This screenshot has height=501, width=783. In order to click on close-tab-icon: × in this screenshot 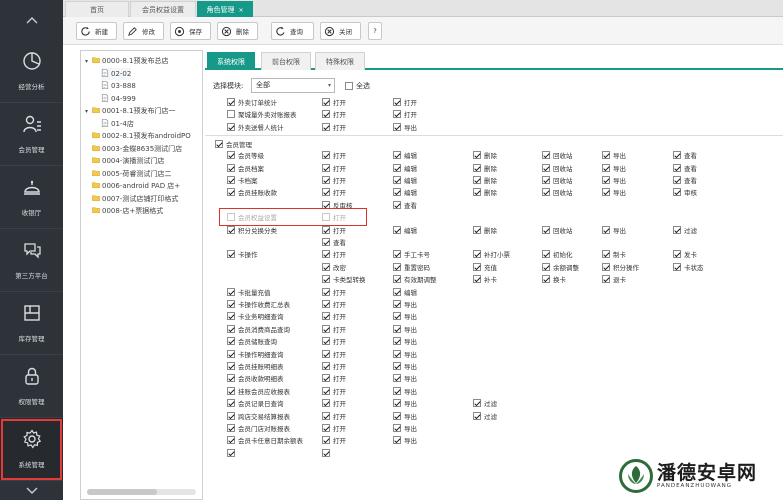, I will do `click(240, 10)`.